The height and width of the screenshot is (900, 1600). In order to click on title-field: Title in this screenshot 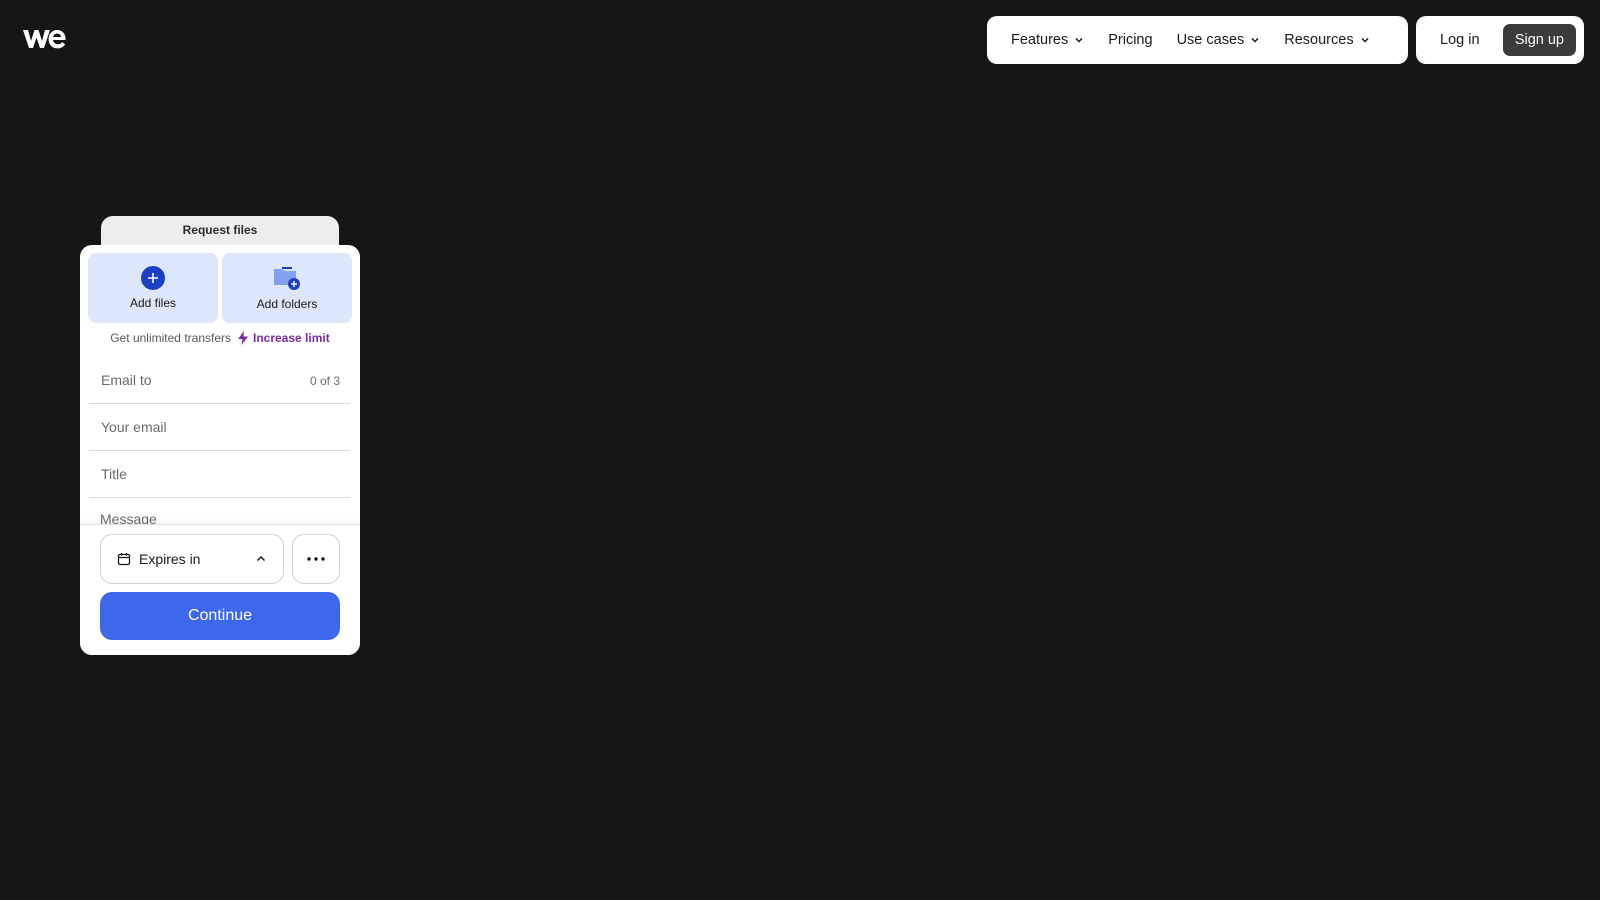, I will do `click(219, 474)`.